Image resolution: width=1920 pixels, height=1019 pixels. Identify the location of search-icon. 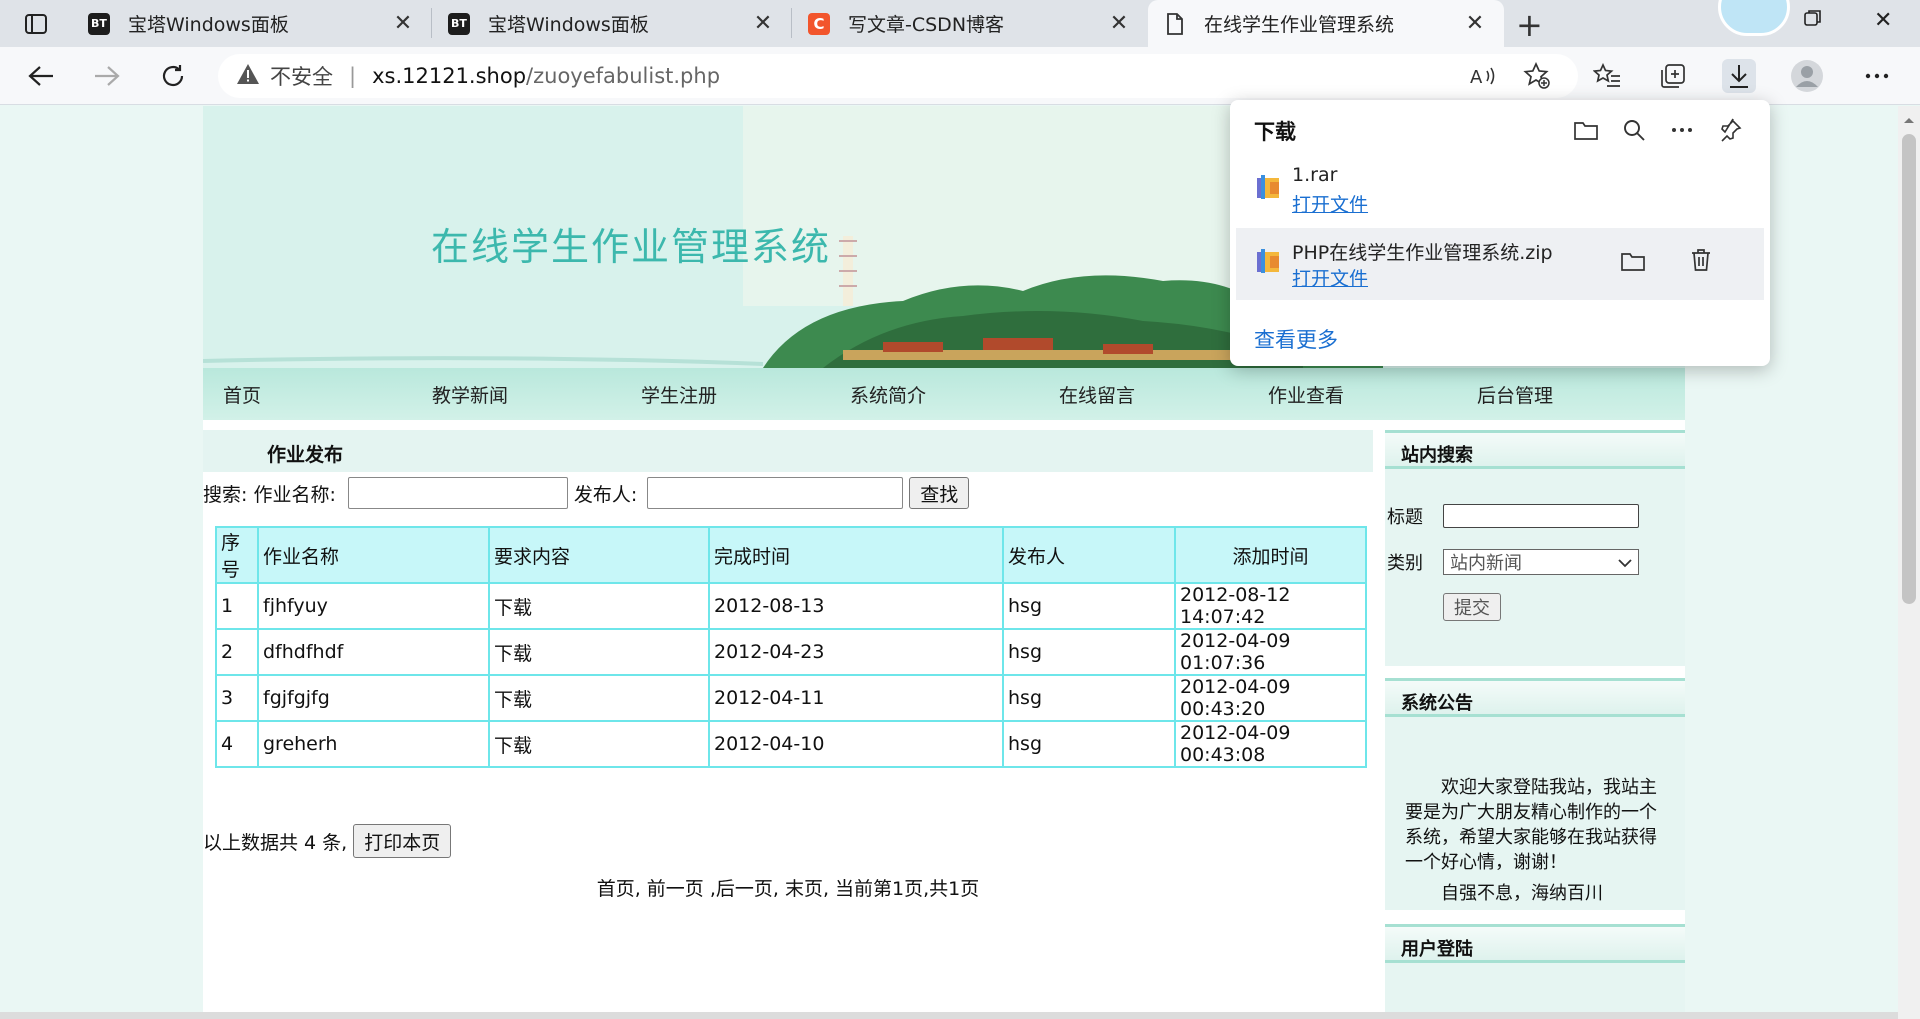
(1634, 130).